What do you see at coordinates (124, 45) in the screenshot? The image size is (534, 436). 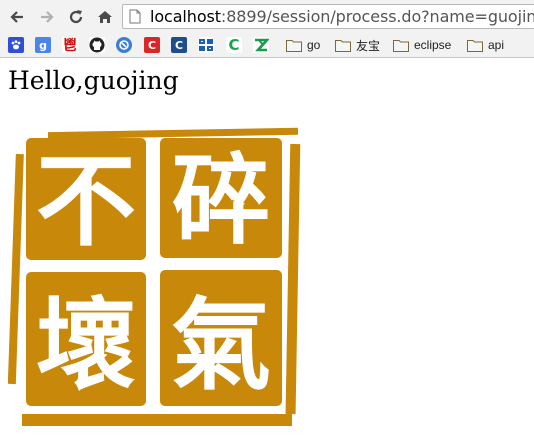 I see `browser-icon` at bounding box center [124, 45].